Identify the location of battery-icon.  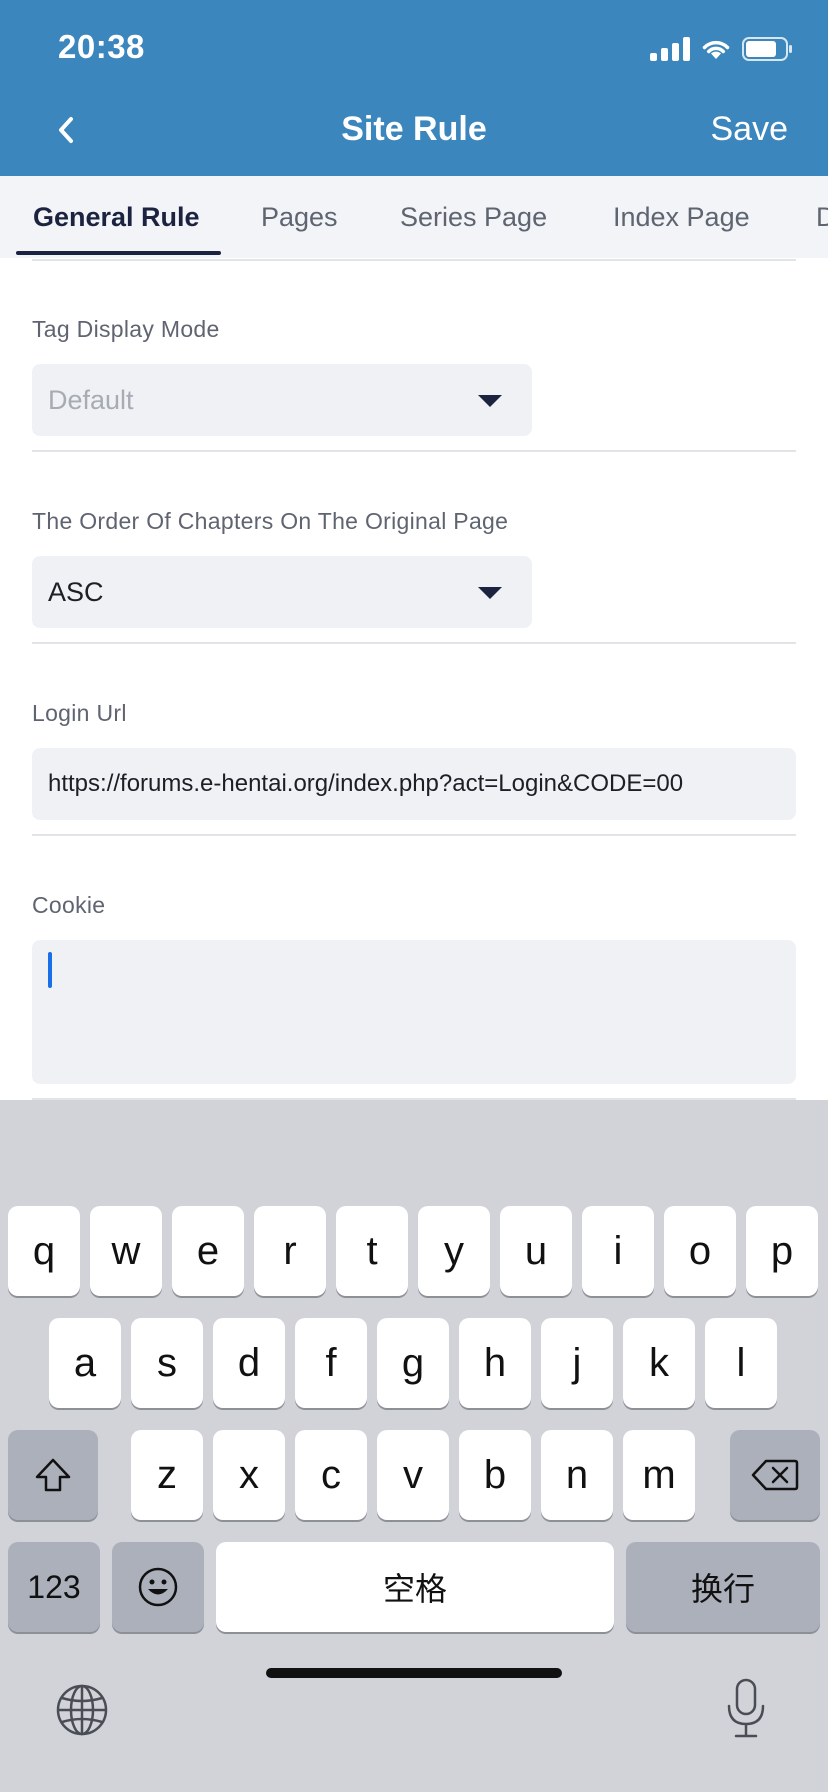
(767, 49).